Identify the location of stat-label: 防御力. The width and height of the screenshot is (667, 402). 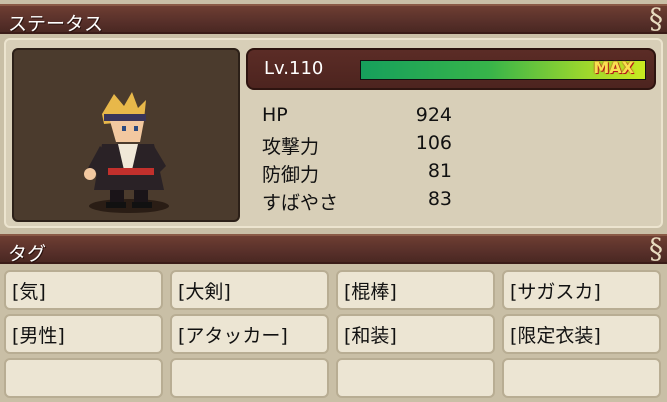
(291, 175).